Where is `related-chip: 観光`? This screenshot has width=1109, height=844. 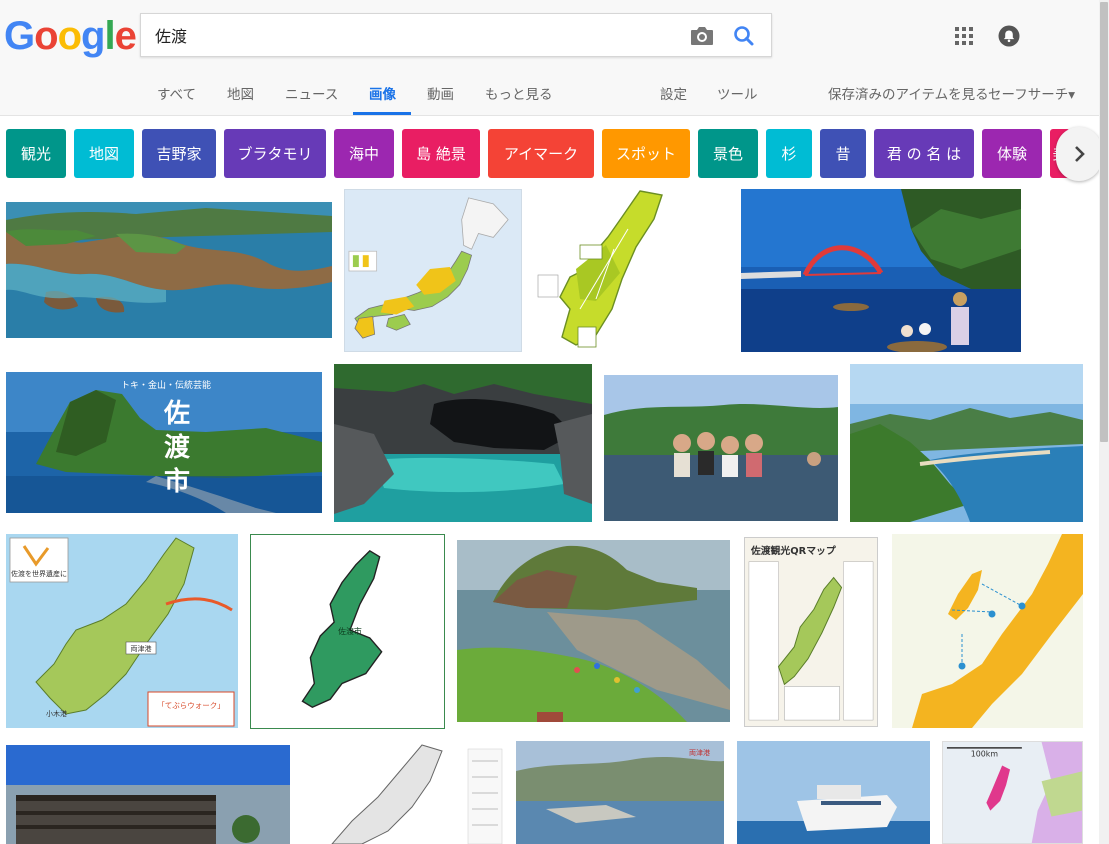 related-chip: 観光 is located at coordinates (36, 153).